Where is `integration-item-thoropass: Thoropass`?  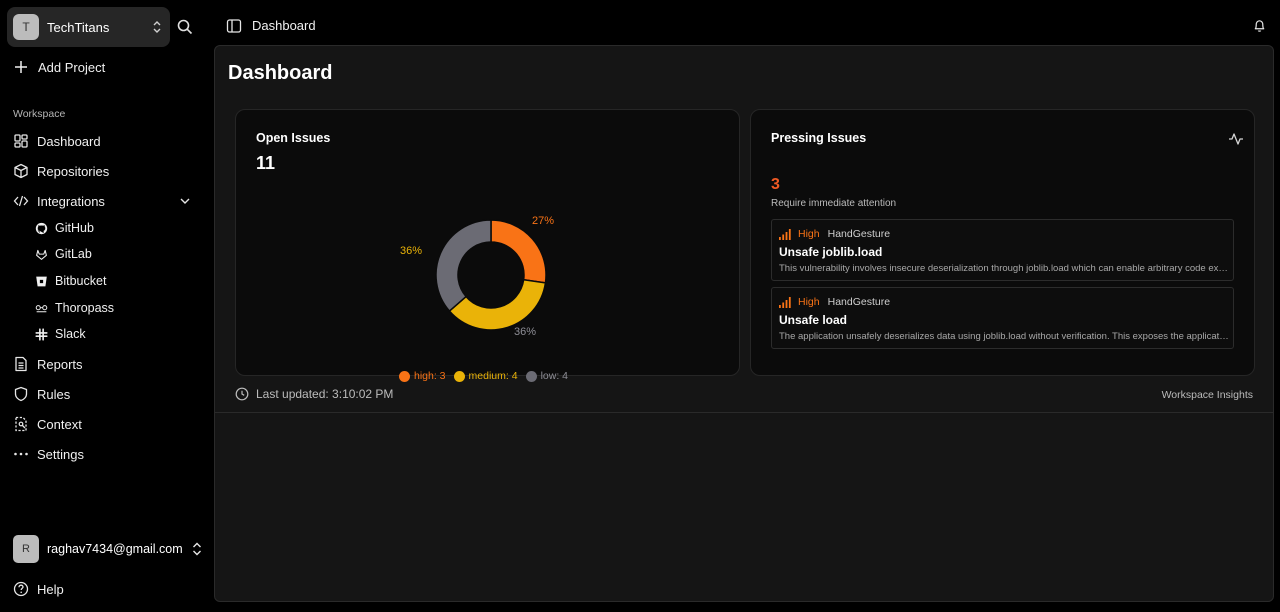 integration-item-thoropass: Thoropass is located at coordinates (74, 308).